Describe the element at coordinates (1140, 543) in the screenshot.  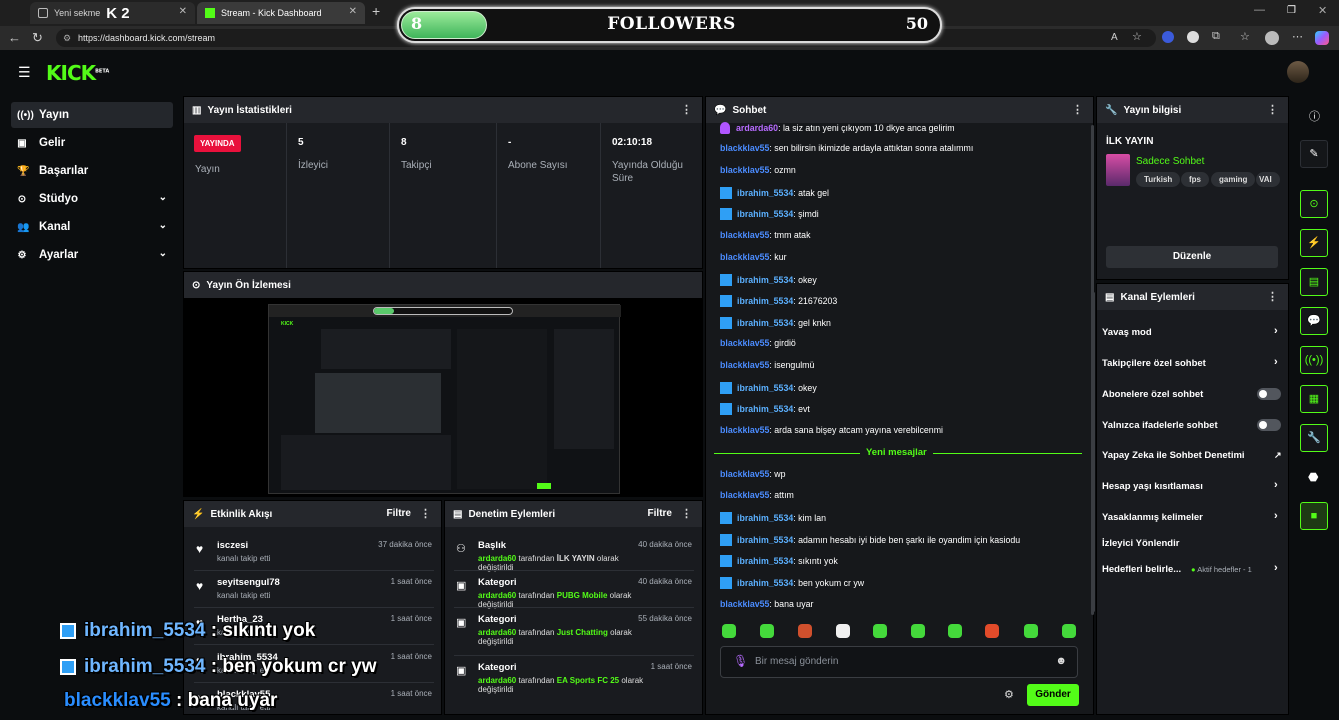
I see `action-redirect-viewers: İzleyici Yönlendir` at that location.